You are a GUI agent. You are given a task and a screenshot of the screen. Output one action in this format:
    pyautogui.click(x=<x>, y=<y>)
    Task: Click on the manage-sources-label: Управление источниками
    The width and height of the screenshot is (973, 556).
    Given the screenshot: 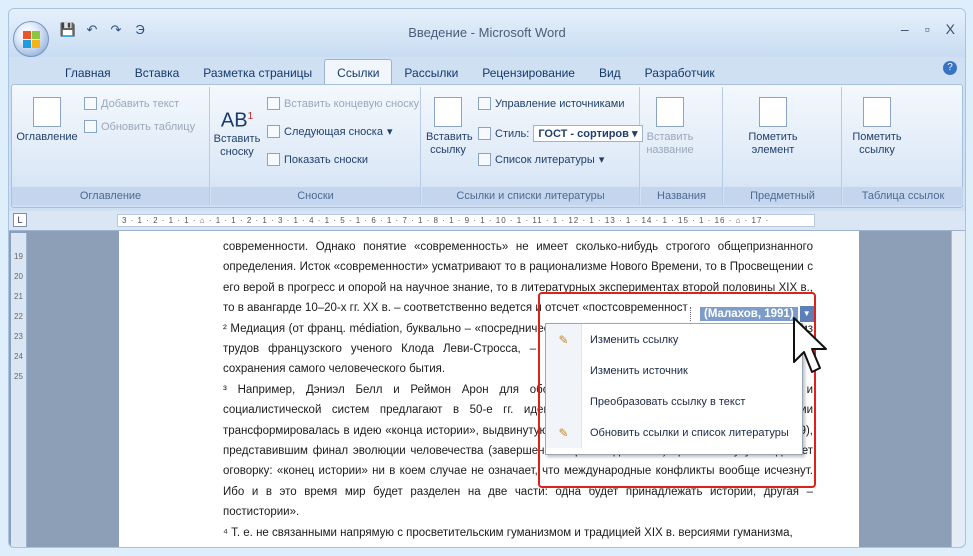 What is the action you would take?
    pyautogui.click(x=560, y=103)
    